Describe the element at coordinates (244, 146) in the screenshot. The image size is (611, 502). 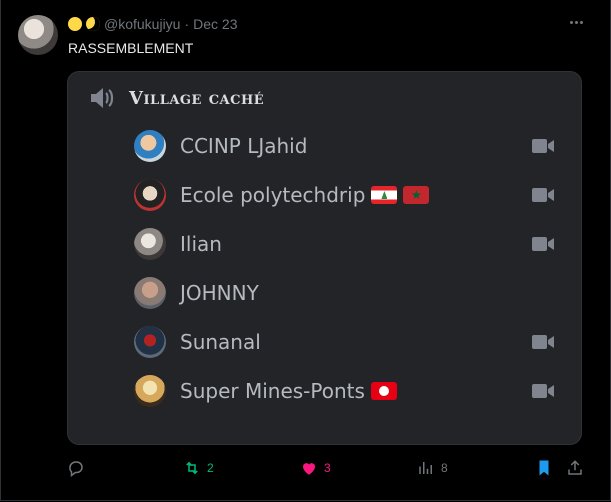
I see `member-name: CCINP LJahid` at that location.